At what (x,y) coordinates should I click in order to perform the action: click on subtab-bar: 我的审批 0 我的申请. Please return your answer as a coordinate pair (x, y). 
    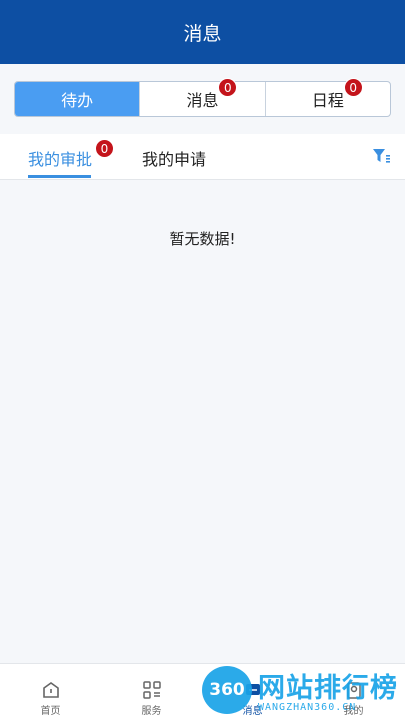
    Looking at the image, I should click on (202, 157).